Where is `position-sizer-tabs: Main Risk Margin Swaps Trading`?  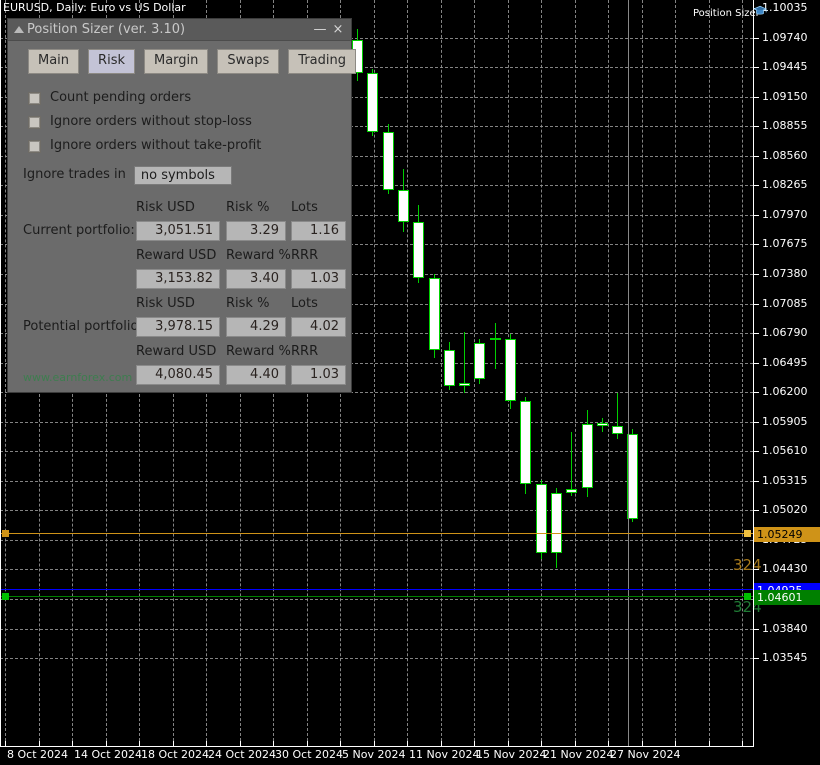 position-sizer-tabs: Main Risk Margin Swaps Trading is located at coordinates (182, 57).